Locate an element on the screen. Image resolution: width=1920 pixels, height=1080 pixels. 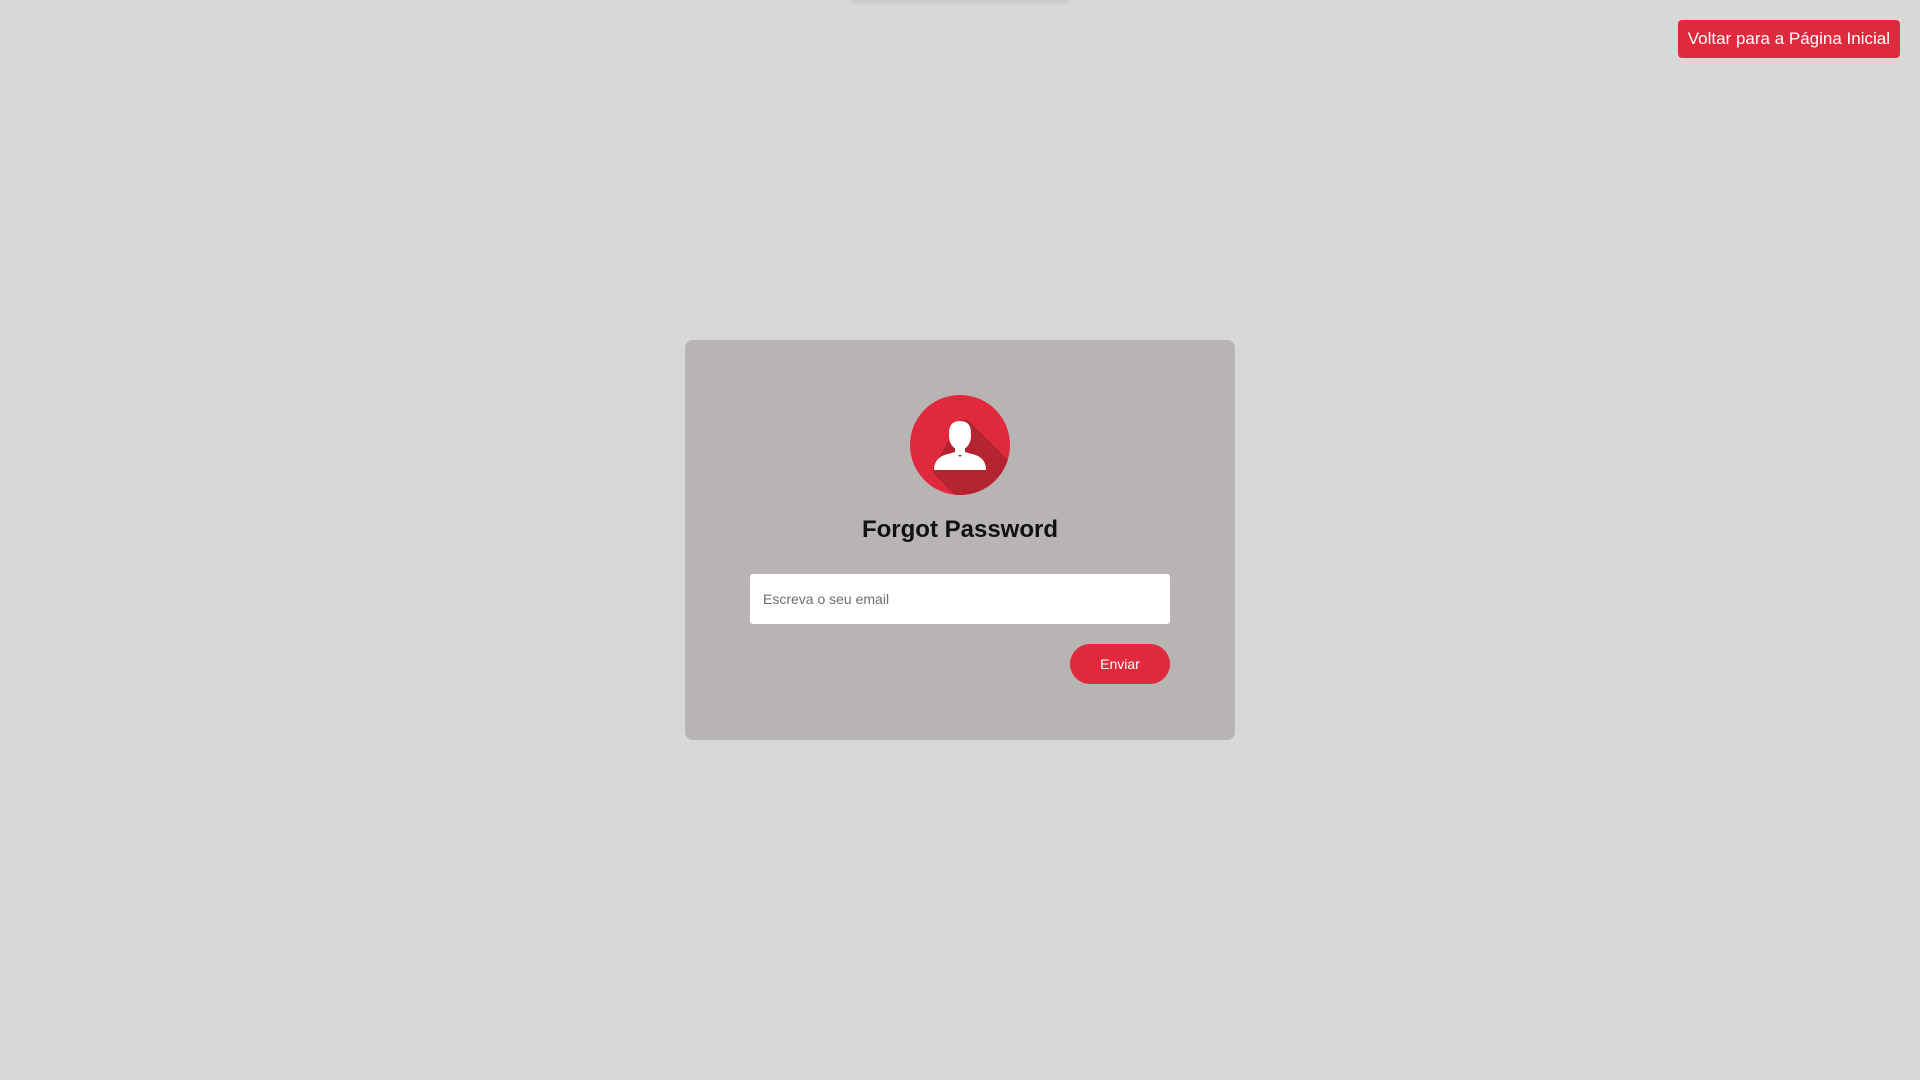
back-to-home-button: Voltar para a Página Inicial is located at coordinates (1788, 39).